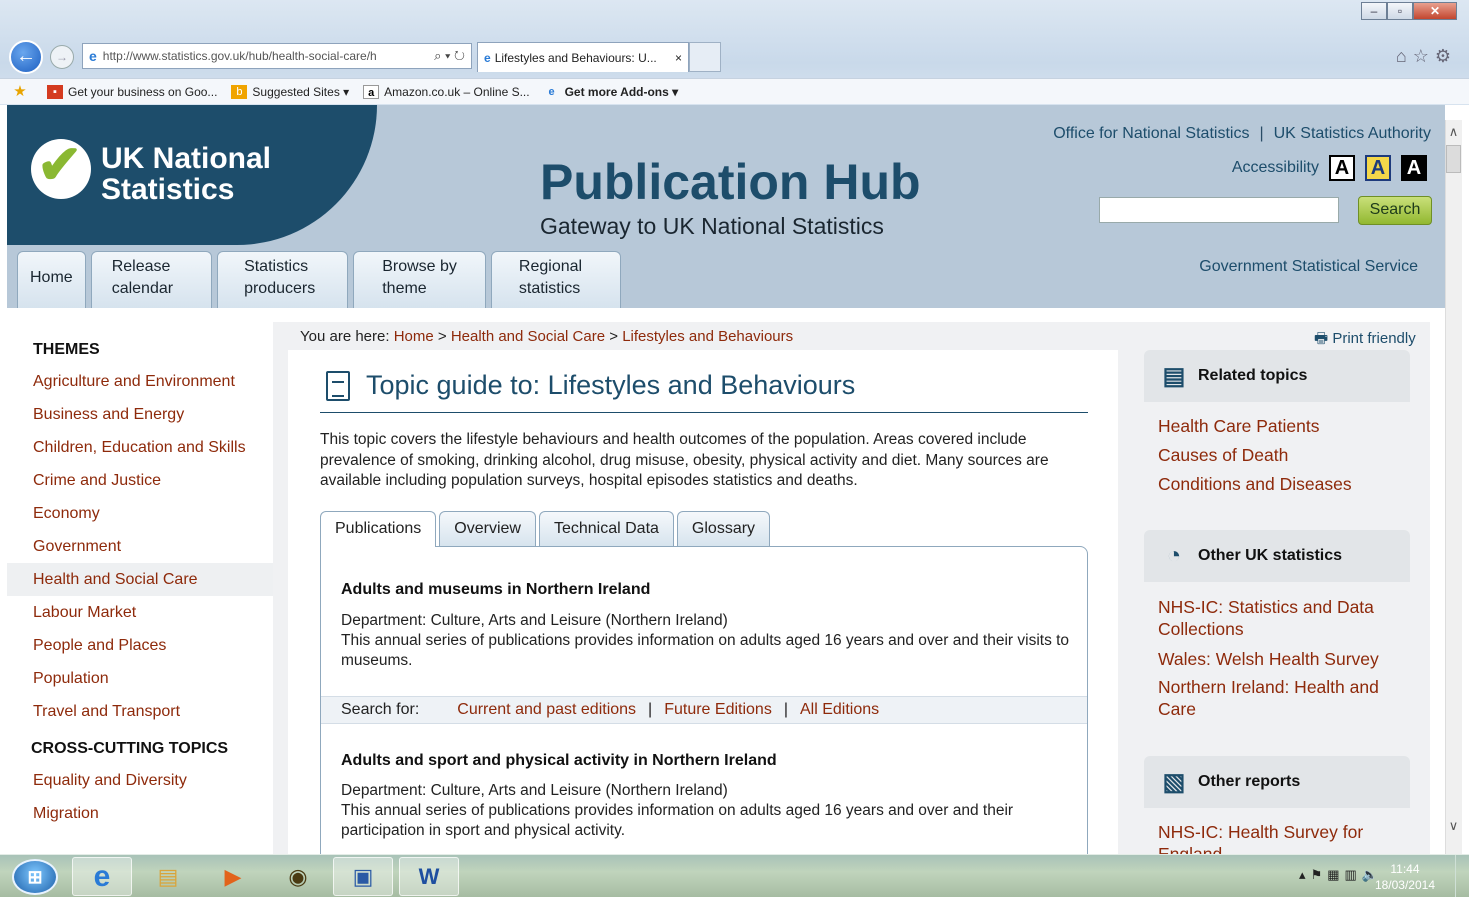 The height and width of the screenshot is (897, 1469). Describe the element at coordinates (1374, 11) in the screenshot. I see `minimize-button: –` at that location.